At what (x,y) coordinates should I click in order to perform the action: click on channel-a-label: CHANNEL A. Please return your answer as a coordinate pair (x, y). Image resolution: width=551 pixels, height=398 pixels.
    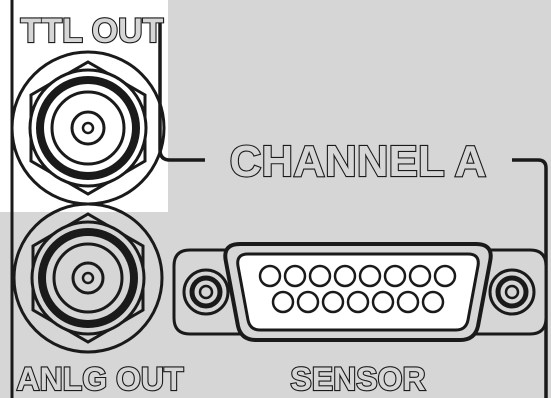
    Looking at the image, I should click on (358, 161).